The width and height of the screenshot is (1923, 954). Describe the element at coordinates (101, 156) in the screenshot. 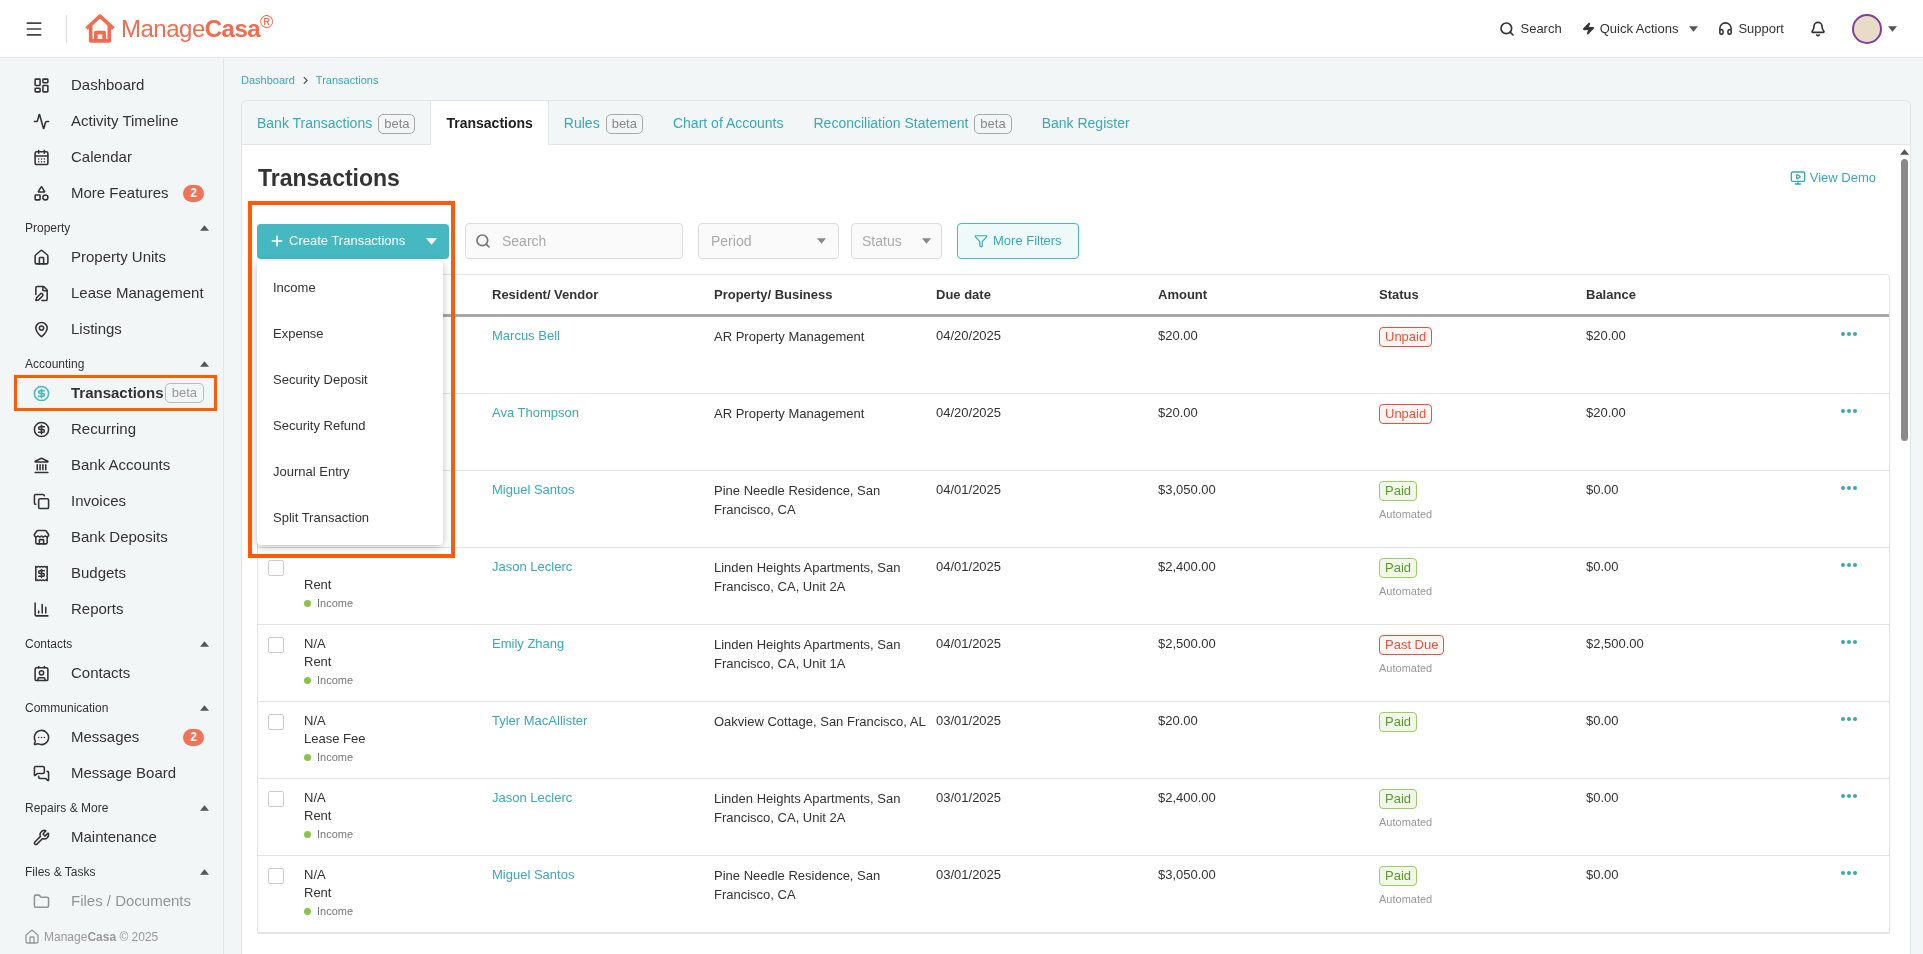

I see `sidebar-label: Calendar` at that location.